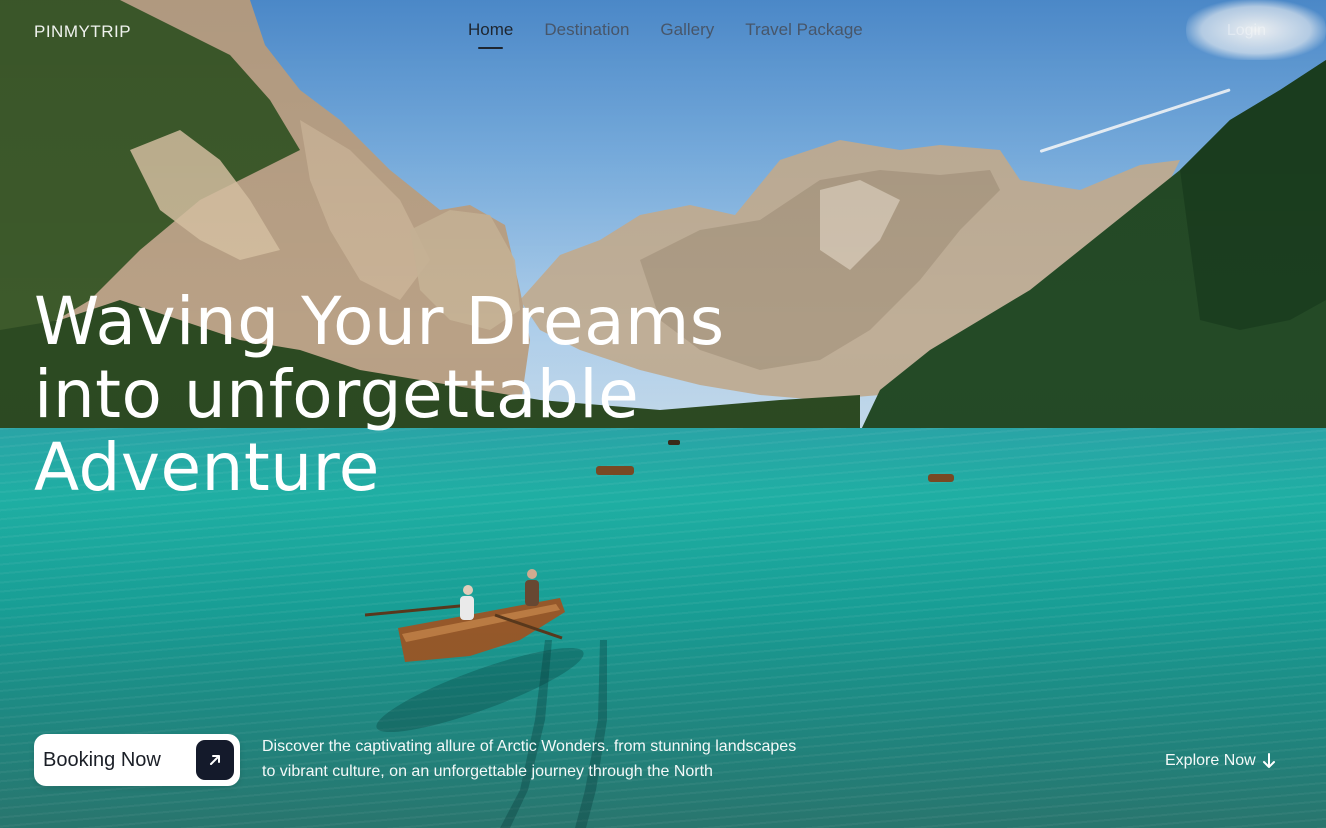 Image resolution: width=1326 pixels, height=828 pixels. I want to click on explore-now-link: Explore Now, so click(1220, 761).